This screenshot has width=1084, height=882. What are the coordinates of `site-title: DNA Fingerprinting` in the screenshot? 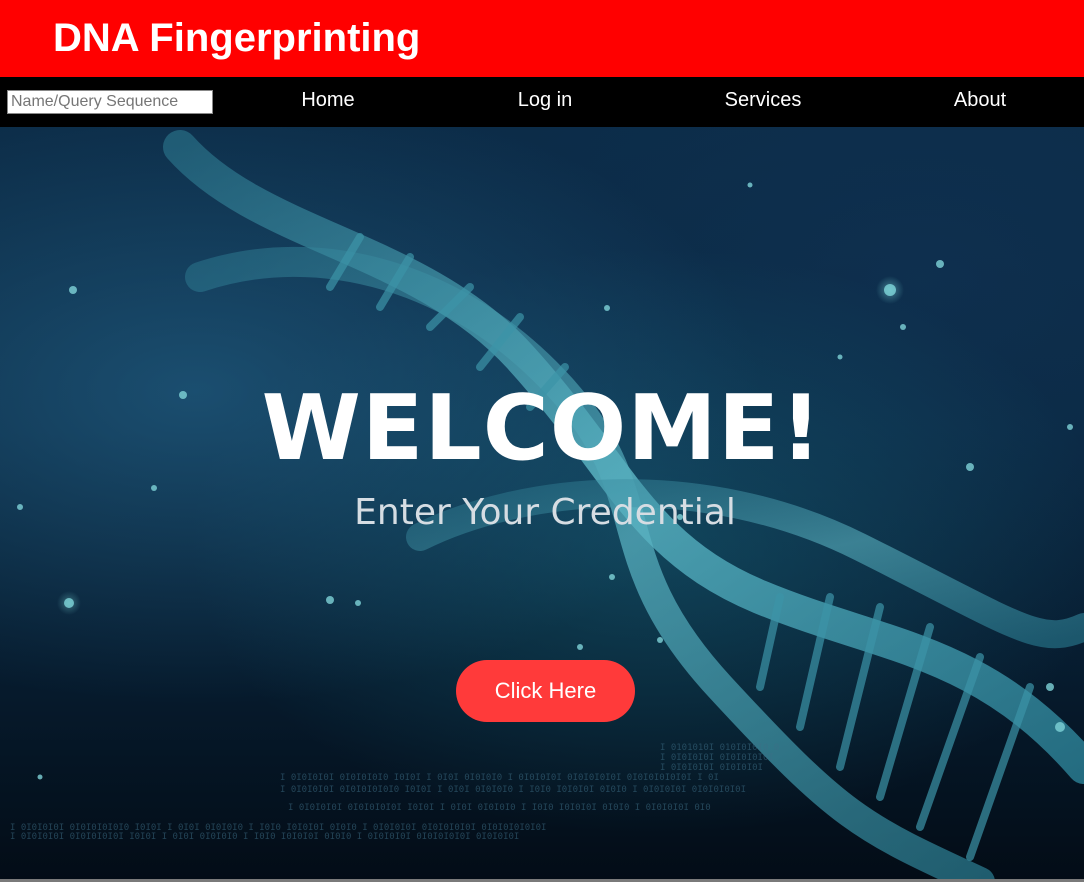 It's located at (237, 38).